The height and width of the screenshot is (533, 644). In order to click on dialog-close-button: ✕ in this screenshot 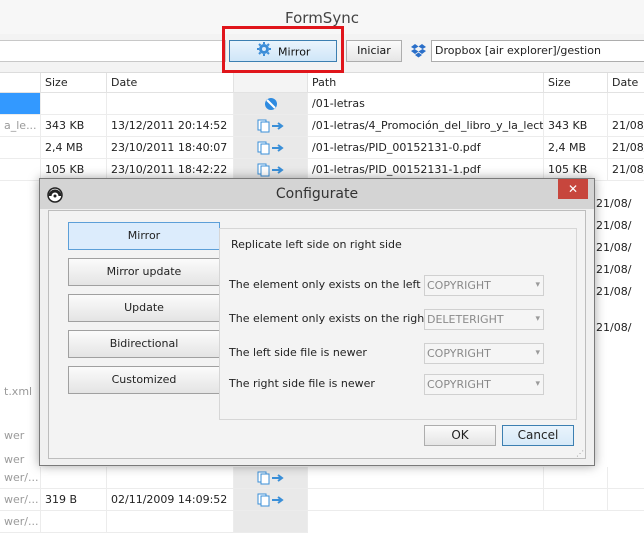, I will do `click(573, 189)`.